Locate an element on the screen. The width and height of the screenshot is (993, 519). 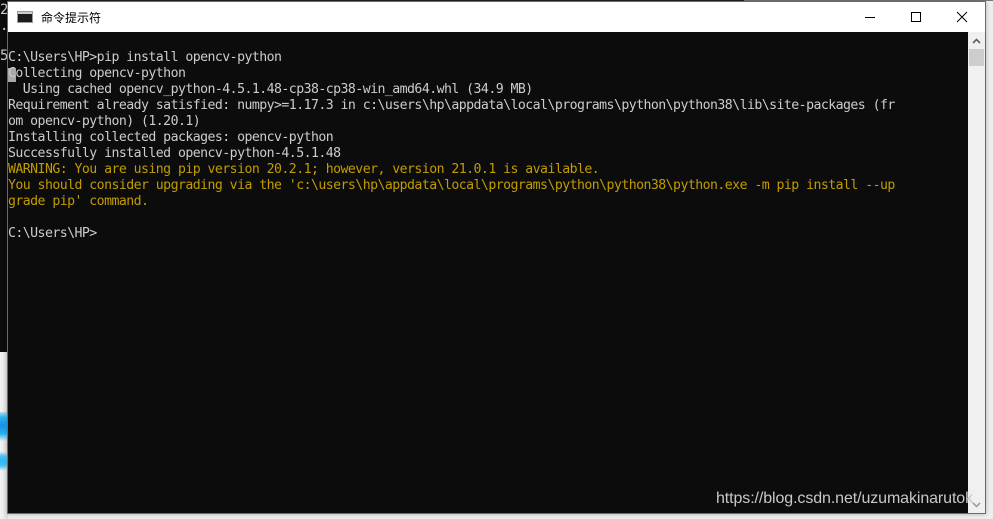
watermark-url: https://blog.csdn.net/uzumakinarutok is located at coordinates (844, 498).